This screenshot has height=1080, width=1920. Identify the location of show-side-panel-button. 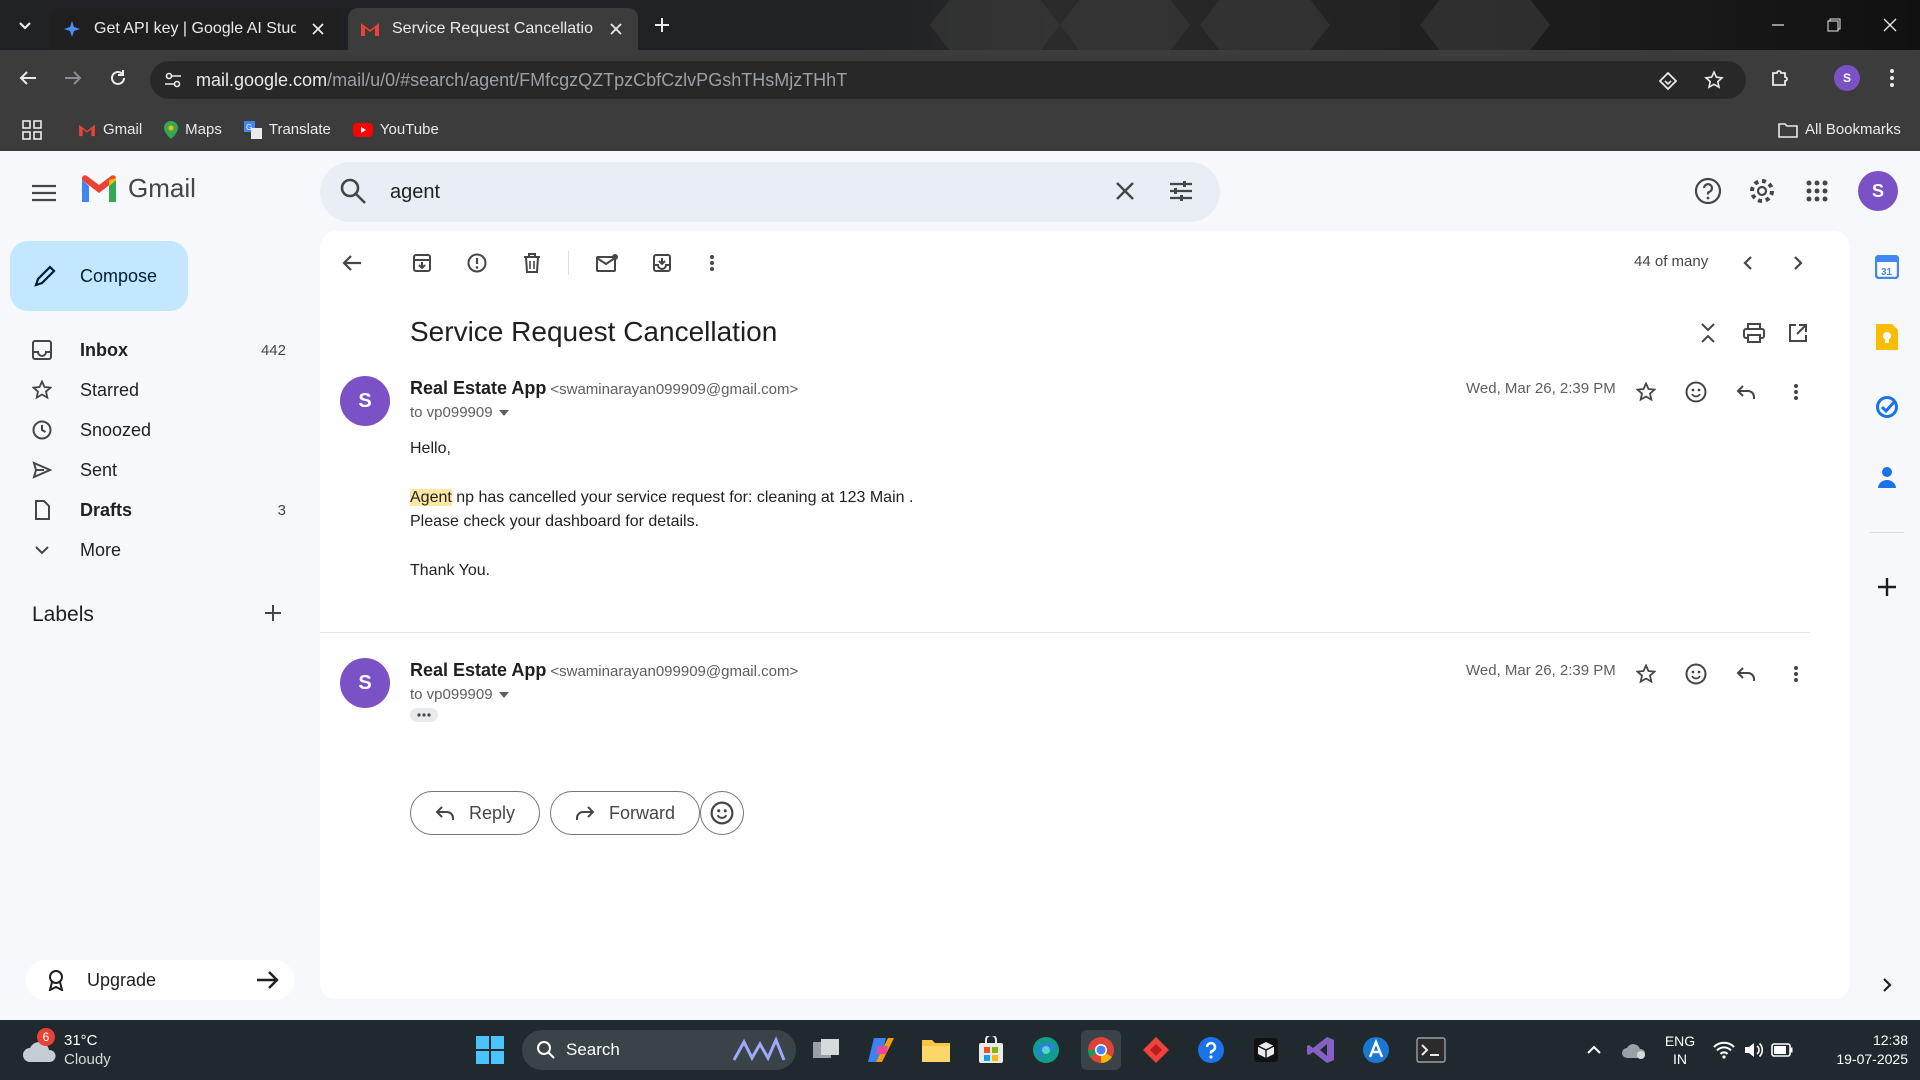
(1887, 985).